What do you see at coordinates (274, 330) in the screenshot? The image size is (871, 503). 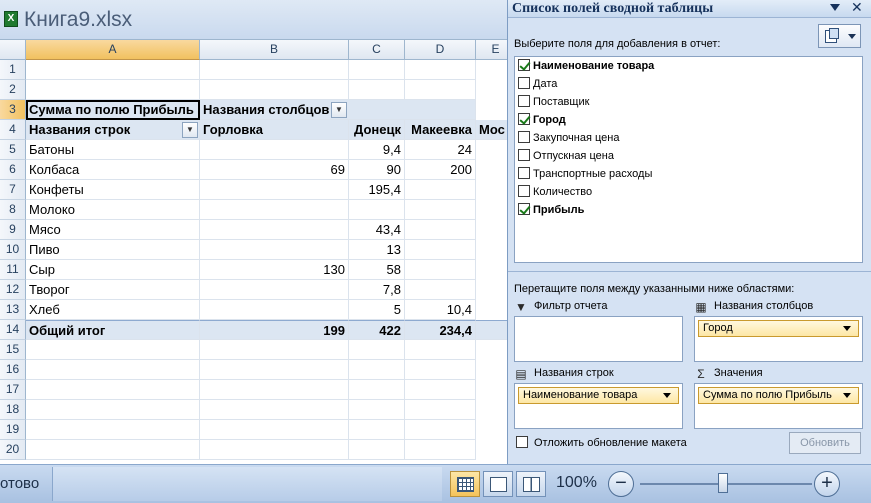 I see `grand-total-value: 199` at bounding box center [274, 330].